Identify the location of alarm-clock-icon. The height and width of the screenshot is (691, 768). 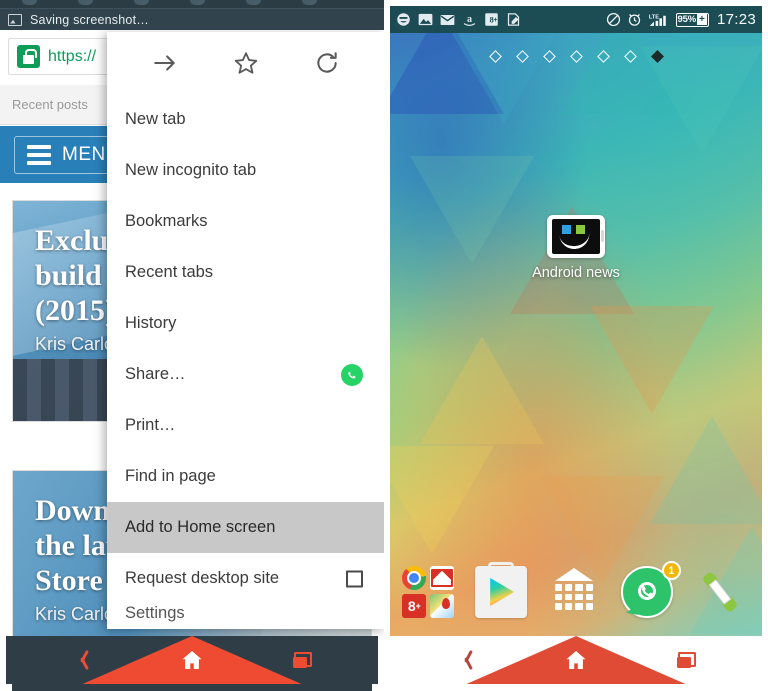
(634, 19).